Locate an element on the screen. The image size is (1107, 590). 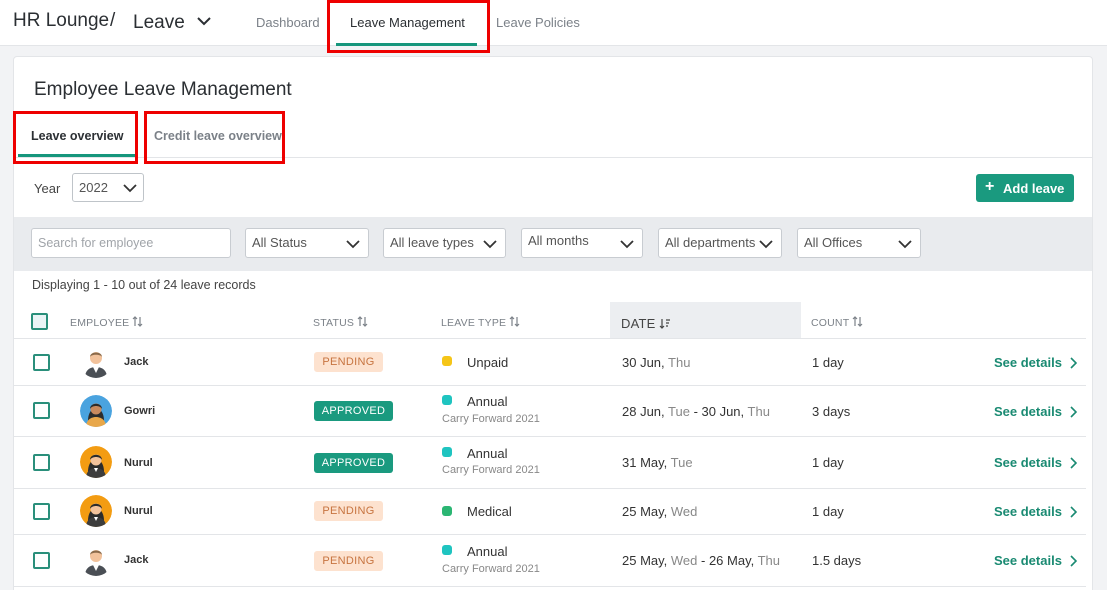
year-value: 2022 is located at coordinates (93, 187).